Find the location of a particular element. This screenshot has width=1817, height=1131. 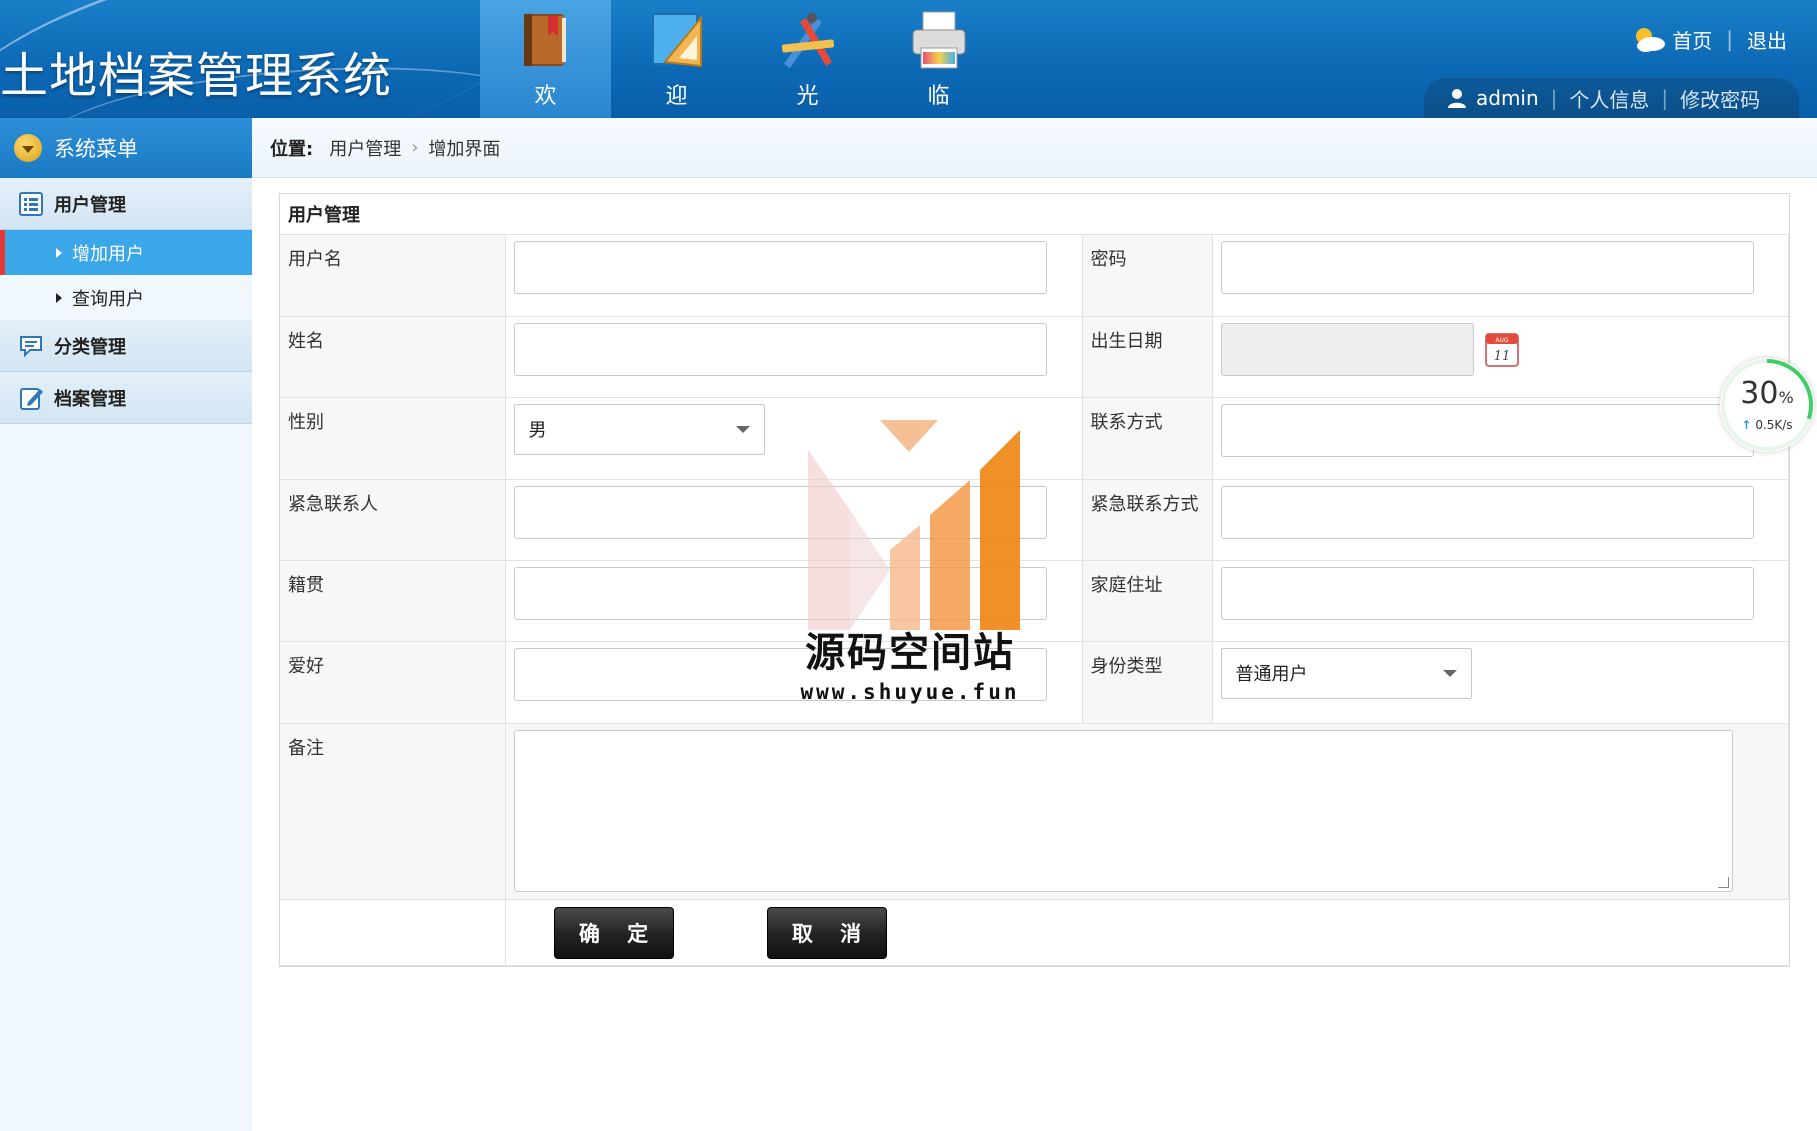

edit-document-icon is located at coordinates (31, 398).